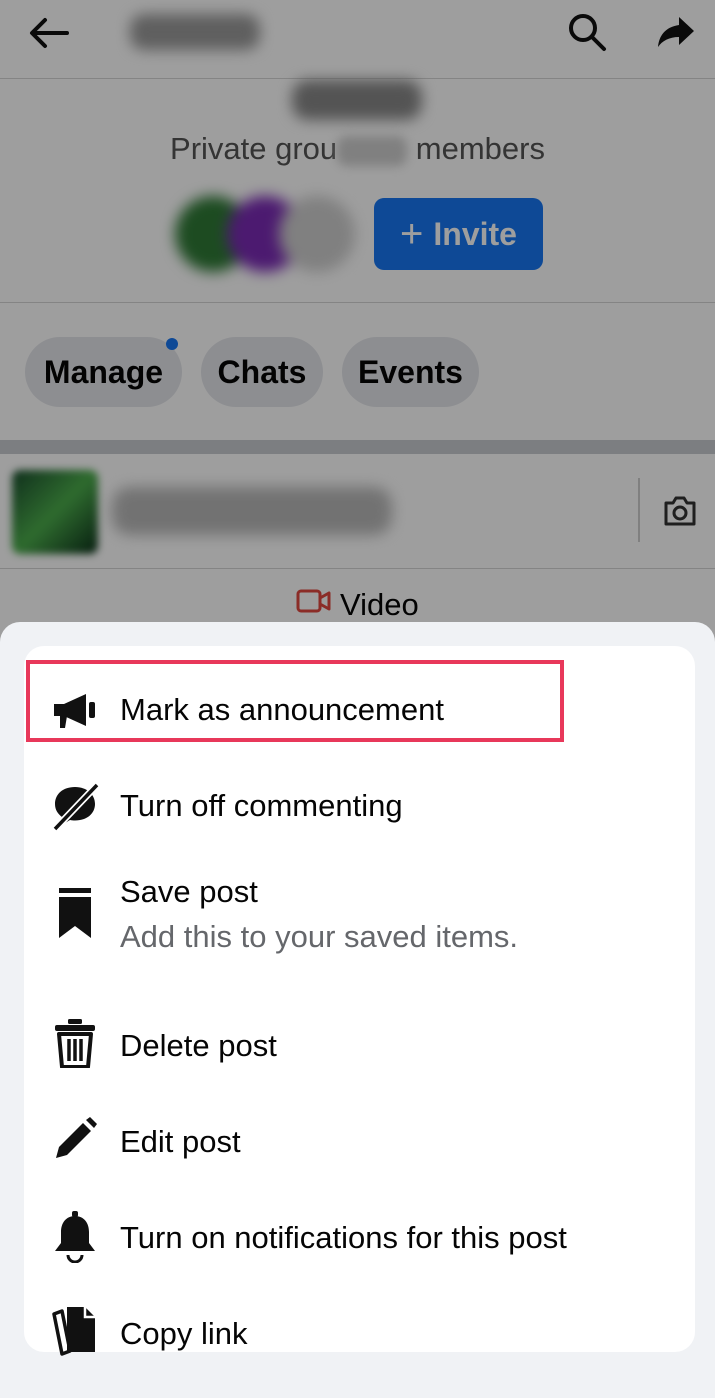 The image size is (715, 1400). Describe the element at coordinates (184, 1333) in the screenshot. I see `menu-item-label: Copy link` at that location.